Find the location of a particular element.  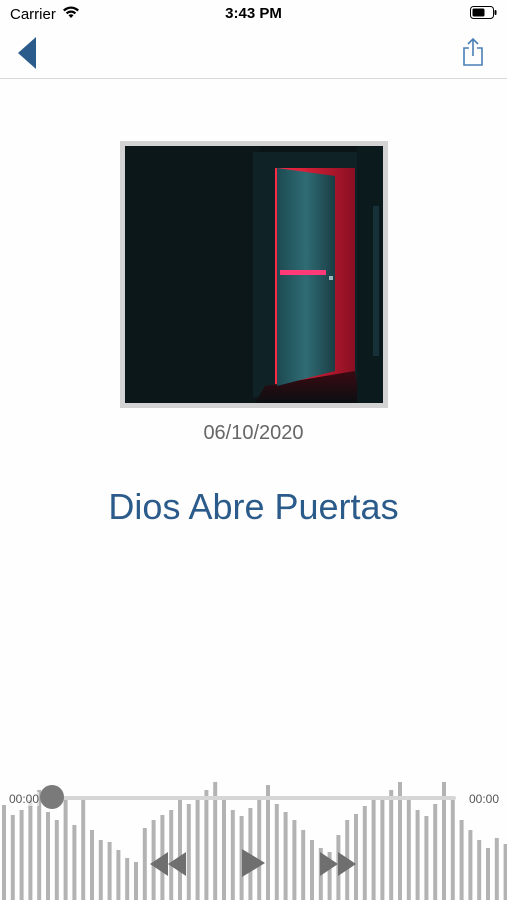

play-icon is located at coordinates (253, 863).